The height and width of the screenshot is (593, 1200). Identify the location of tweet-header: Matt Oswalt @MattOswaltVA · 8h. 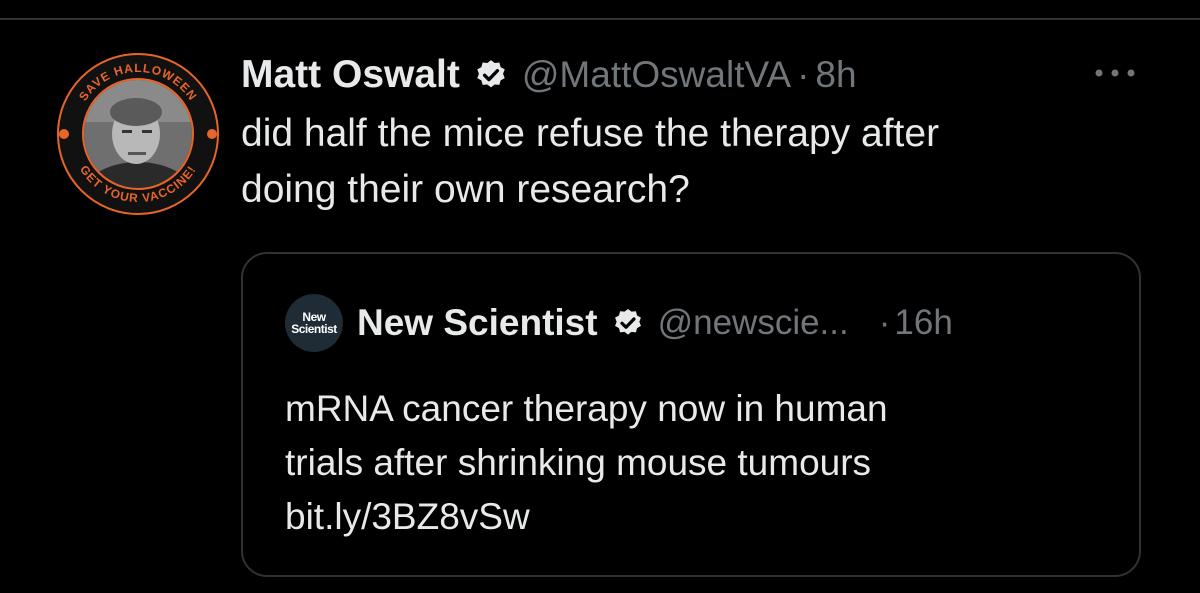
(549, 75).